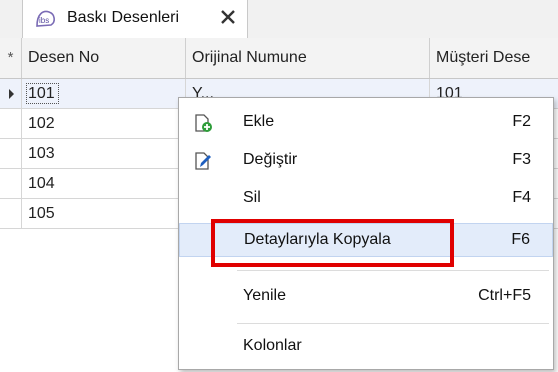 The width and height of the screenshot is (558, 372). Describe the element at coordinates (265, 295) in the screenshot. I see `menu-item-label: Yenile` at that location.